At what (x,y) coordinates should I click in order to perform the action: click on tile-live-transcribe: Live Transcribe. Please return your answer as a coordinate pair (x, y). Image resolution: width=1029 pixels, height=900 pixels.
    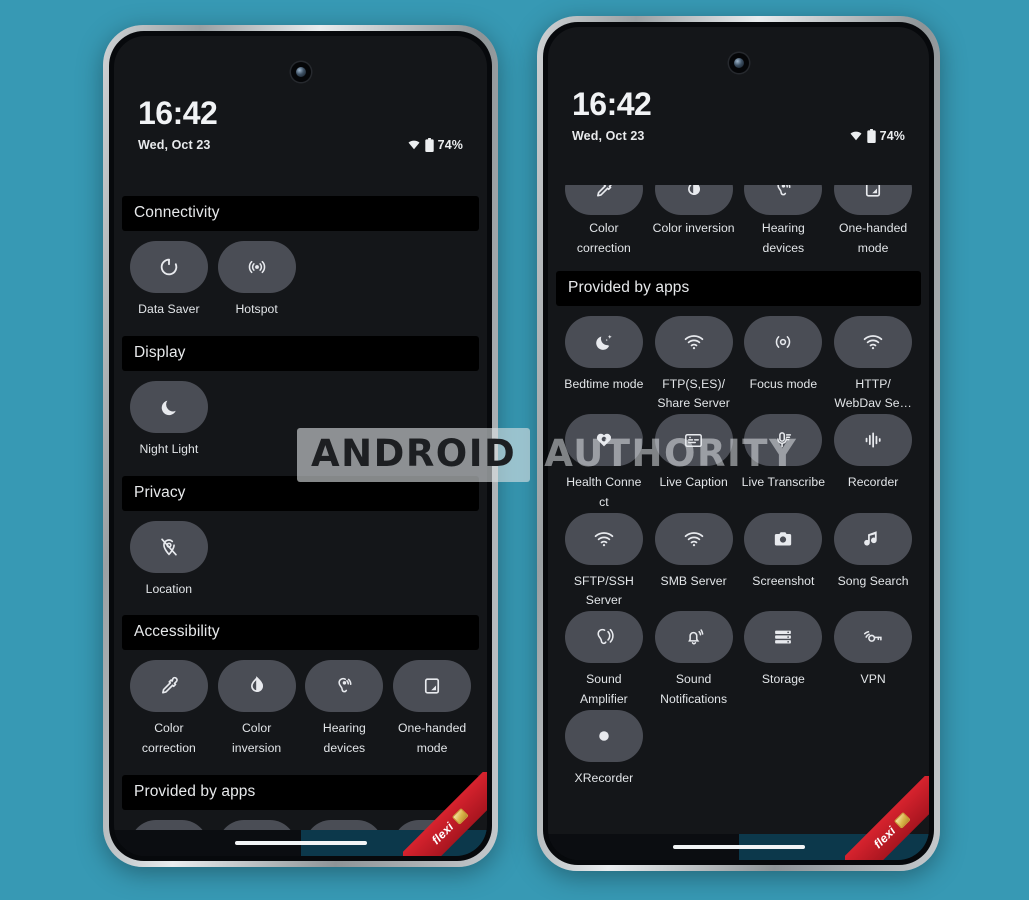
    Looking at the image, I should click on (784, 463).